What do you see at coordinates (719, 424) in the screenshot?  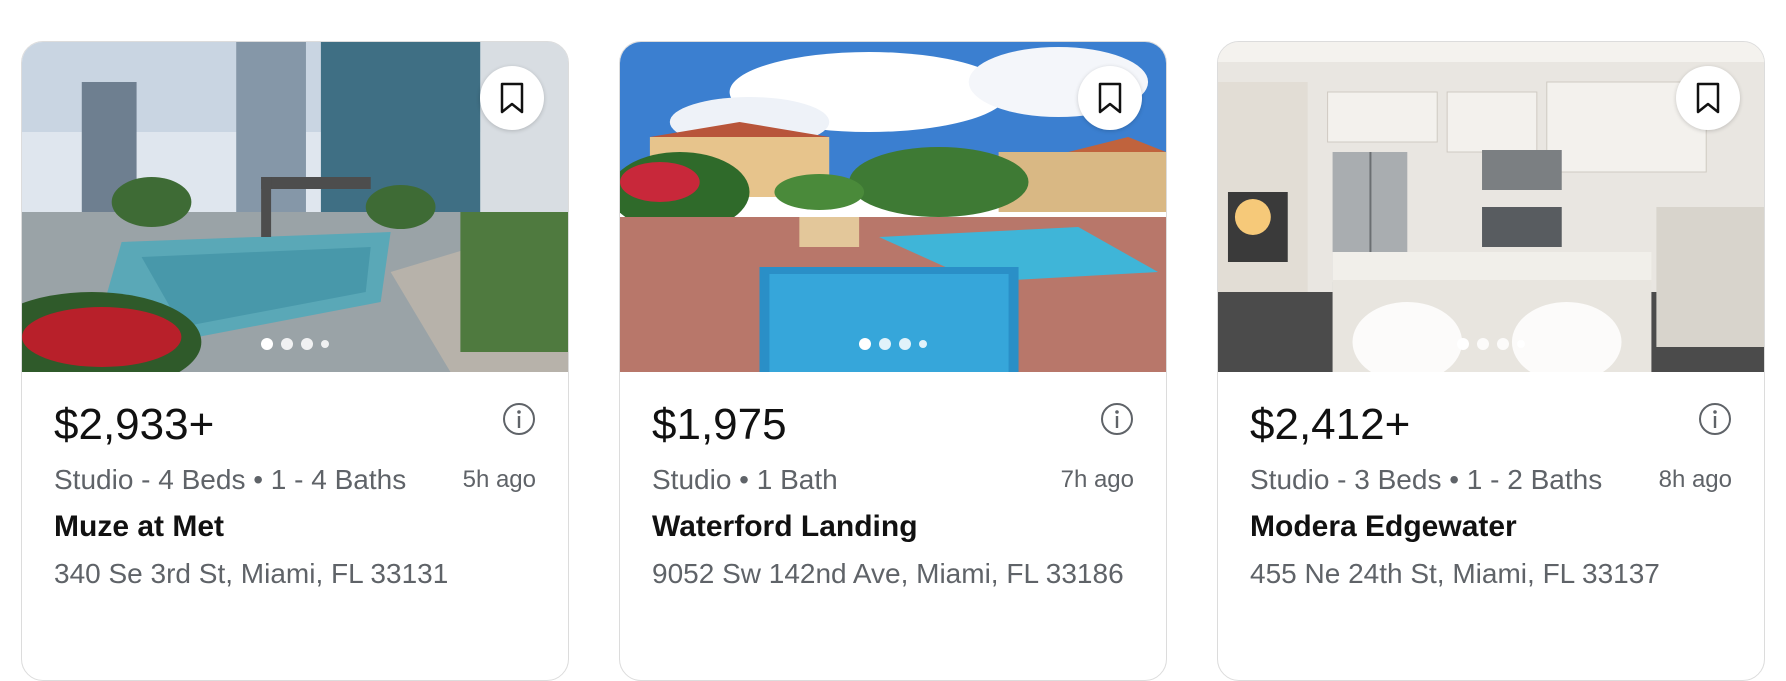 I see `listing-price: $1,975` at bounding box center [719, 424].